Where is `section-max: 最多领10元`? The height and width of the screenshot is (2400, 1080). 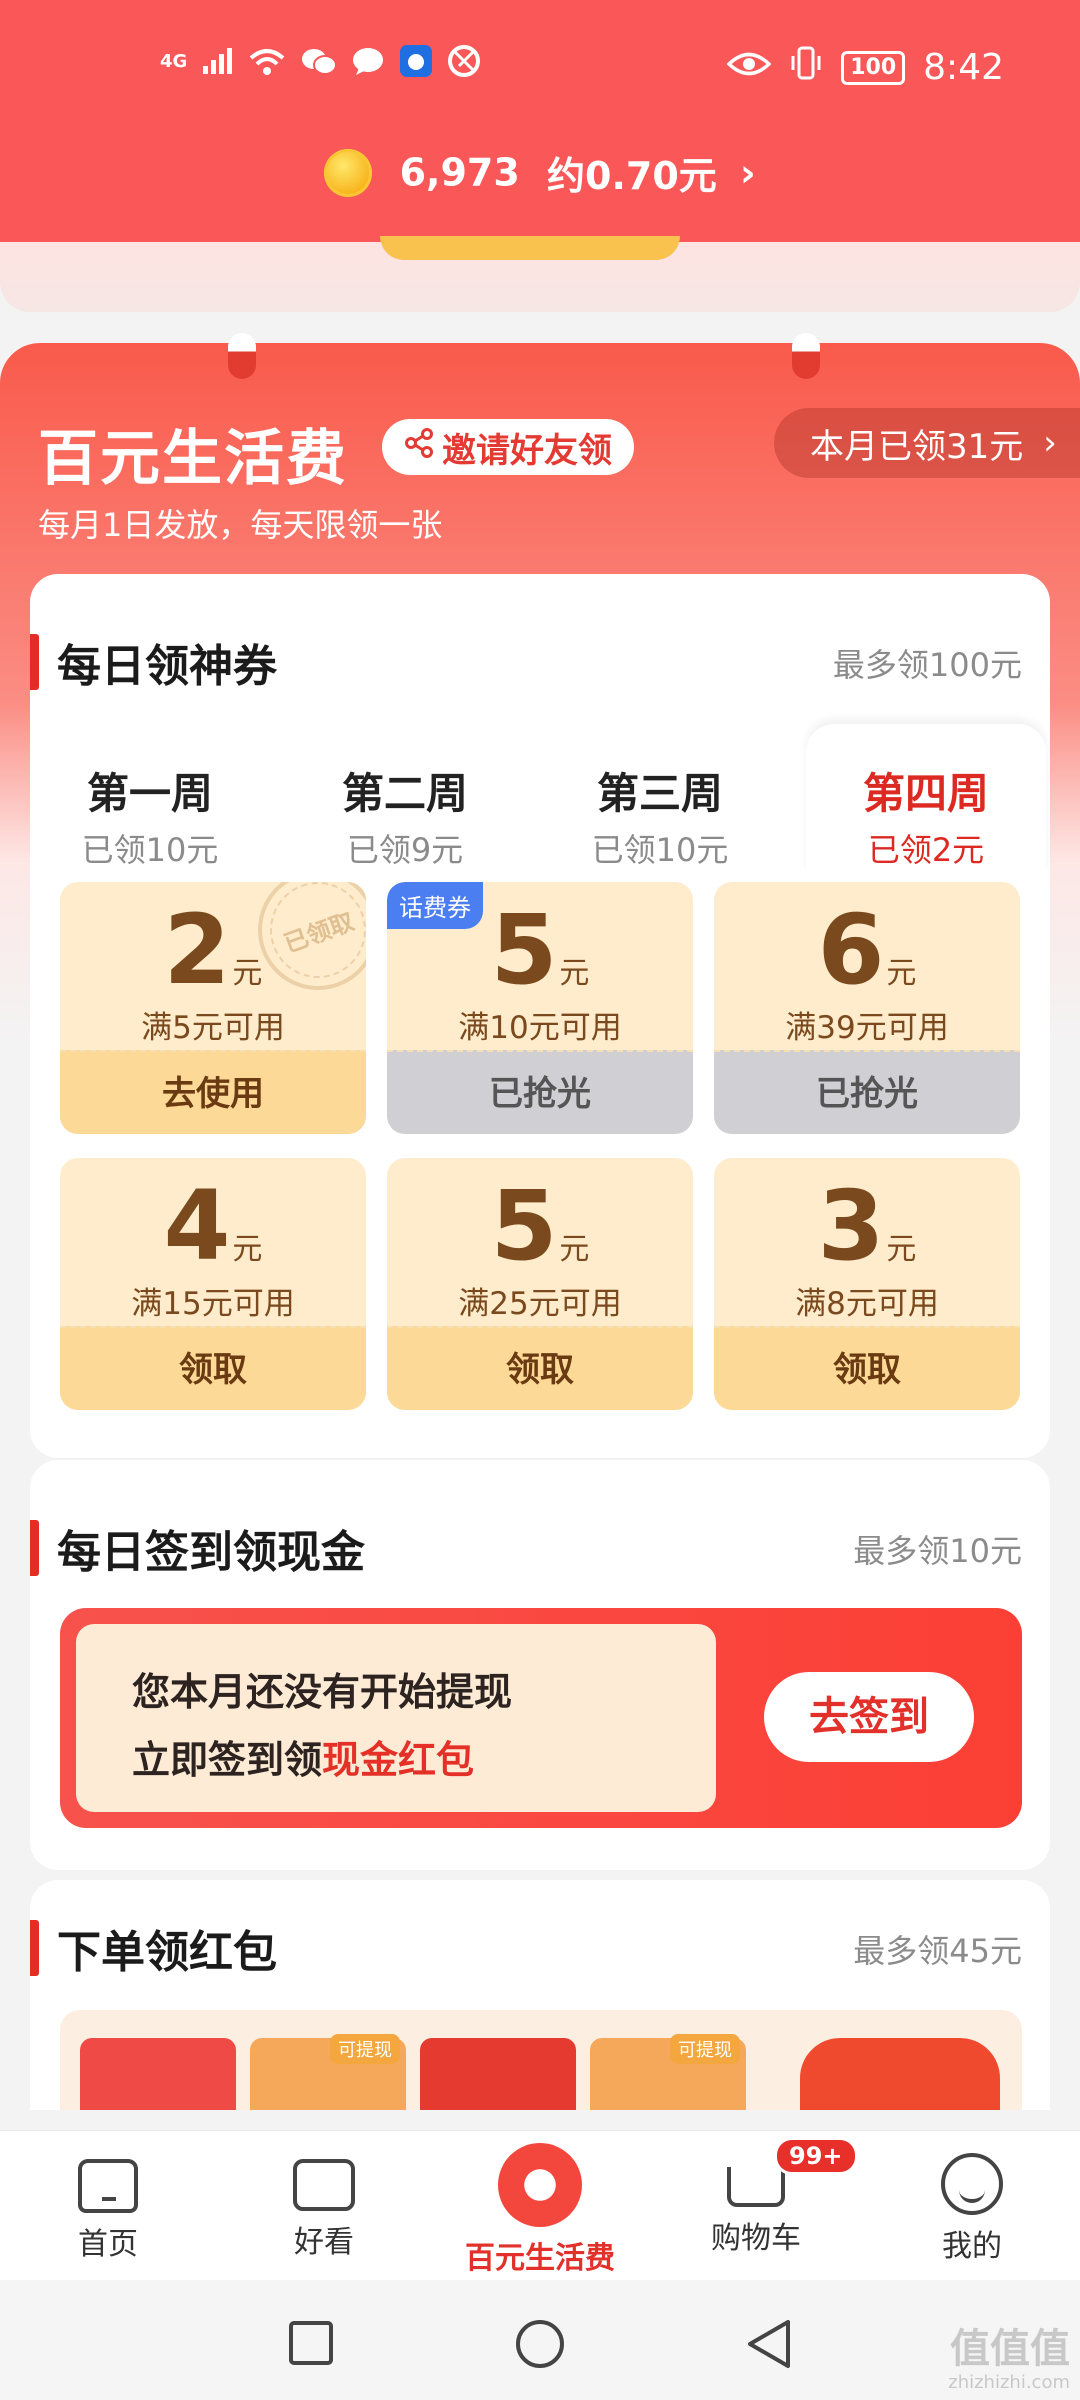
section-max: 最多领10元 is located at coordinates (937, 1551).